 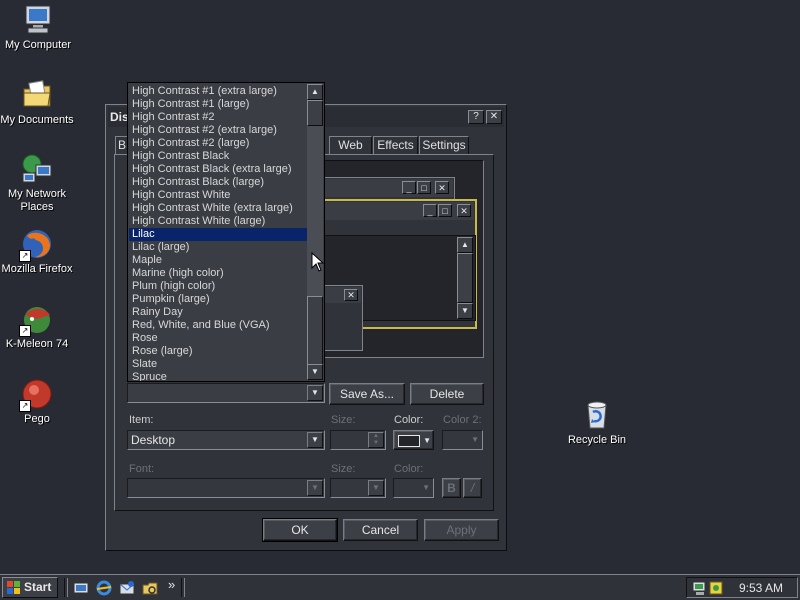 What do you see at coordinates (494, 117) in the screenshot?
I see `close-button: ✕` at bounding box center [494, 117].